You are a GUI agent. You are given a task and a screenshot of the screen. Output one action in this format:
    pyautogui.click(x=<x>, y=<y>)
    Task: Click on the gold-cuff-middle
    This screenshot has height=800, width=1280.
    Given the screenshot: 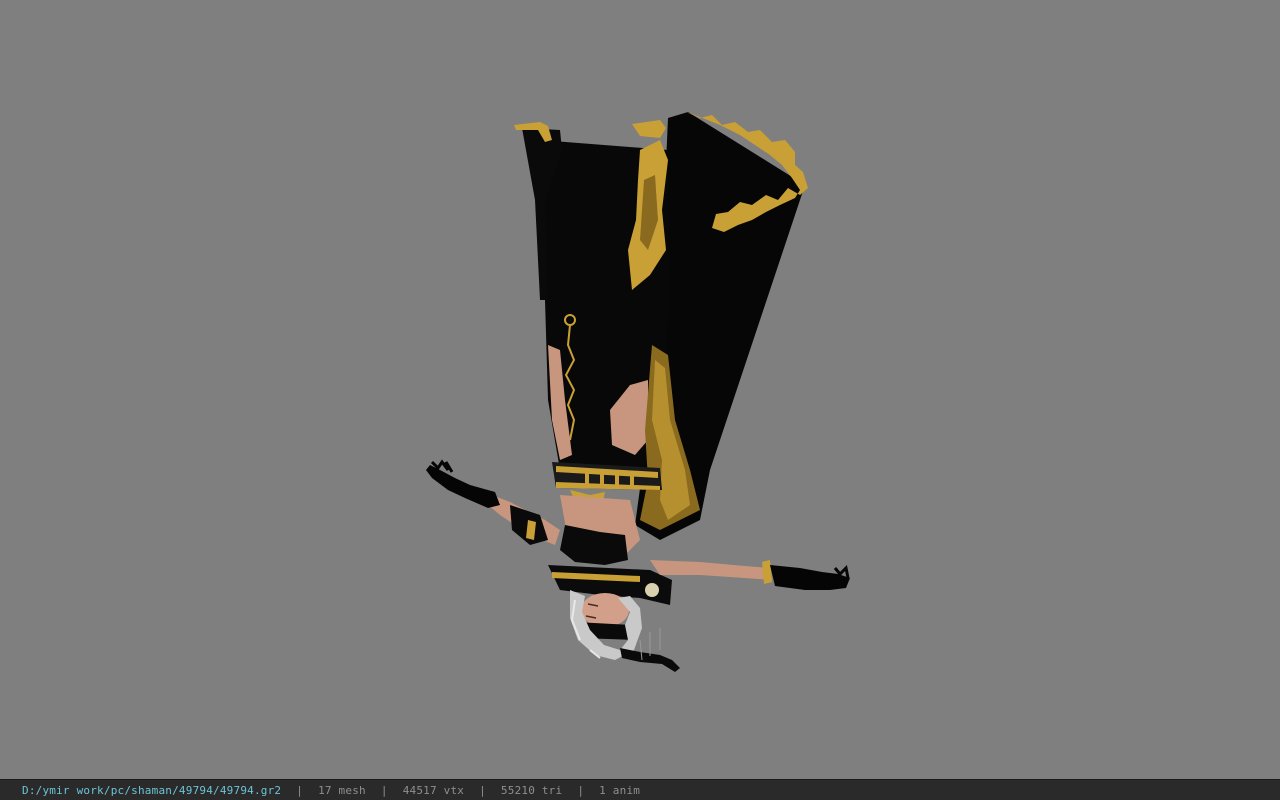 What is the action you would take?
    pyautogui.click(x=649, y=129)
    